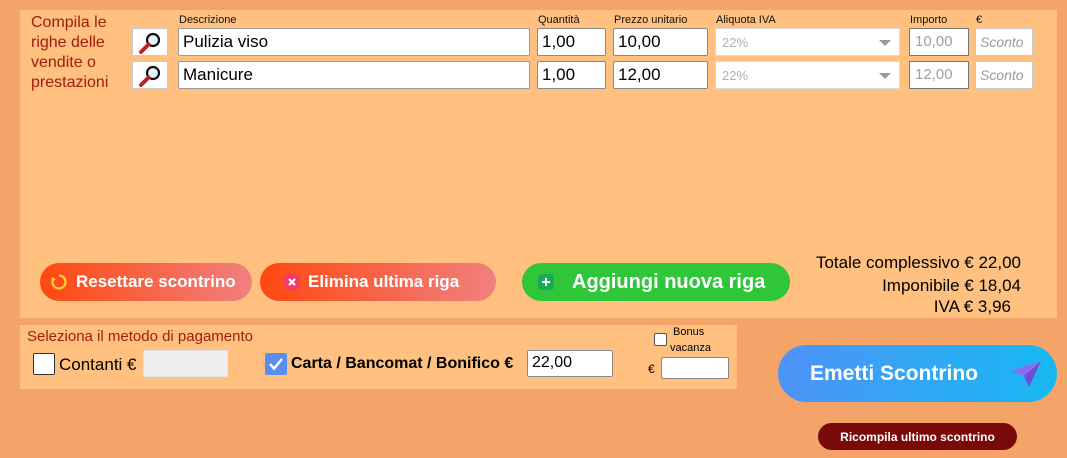 The height and width of the screenshot is (458, 1067). Describe the element at coordinates (559, 20) in the screenshot. I see `column-quantity: Quantità` at that location.